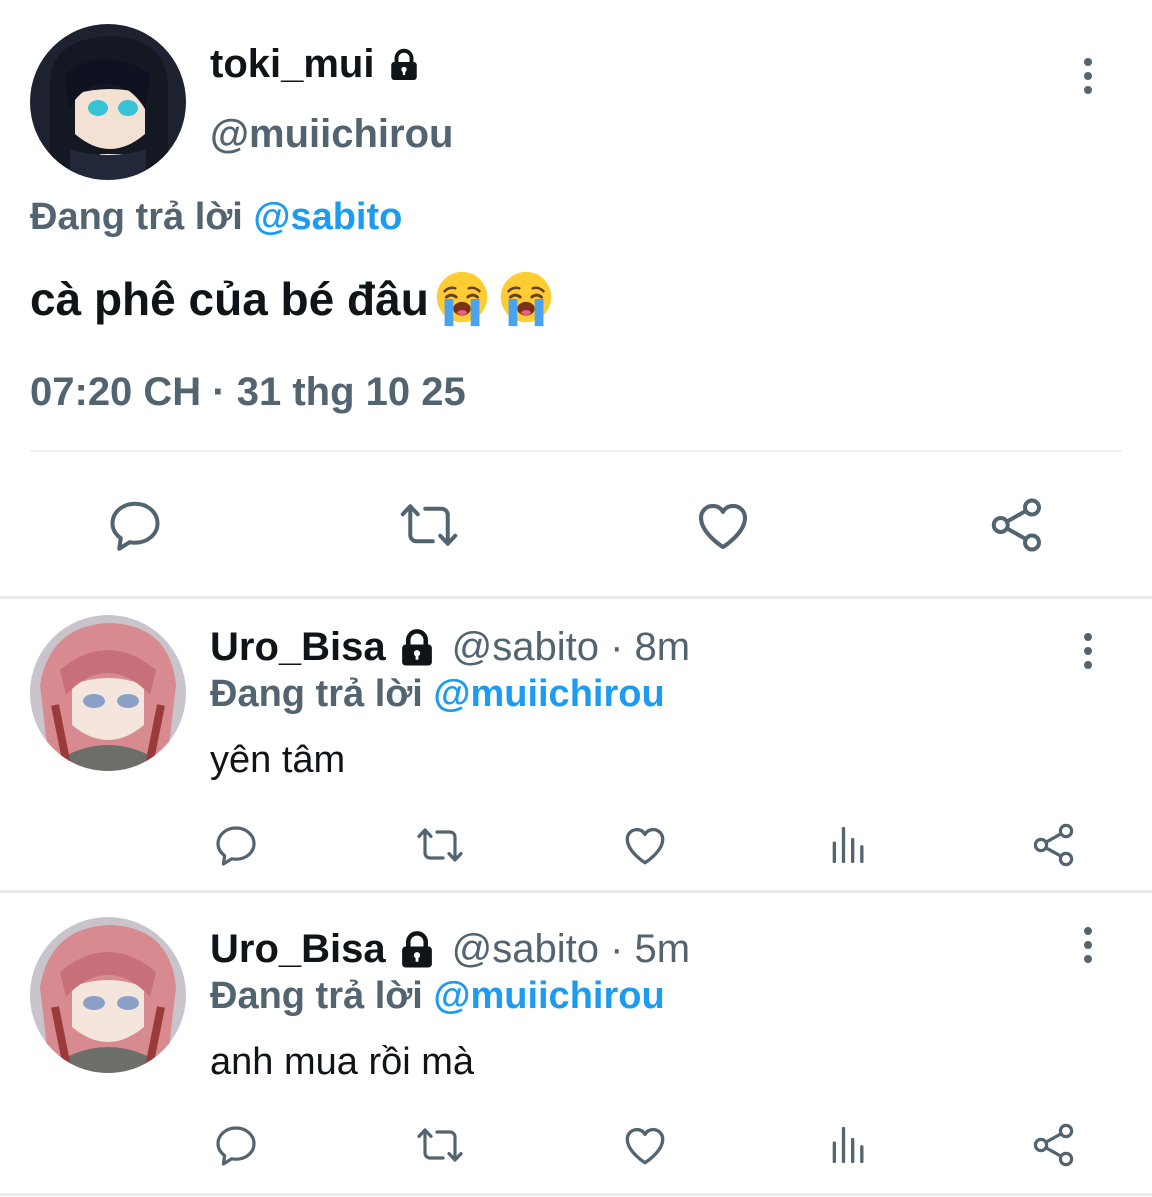  Describe the element at coordinates (576, 451) in the screenshot. I see `divider` at that location.